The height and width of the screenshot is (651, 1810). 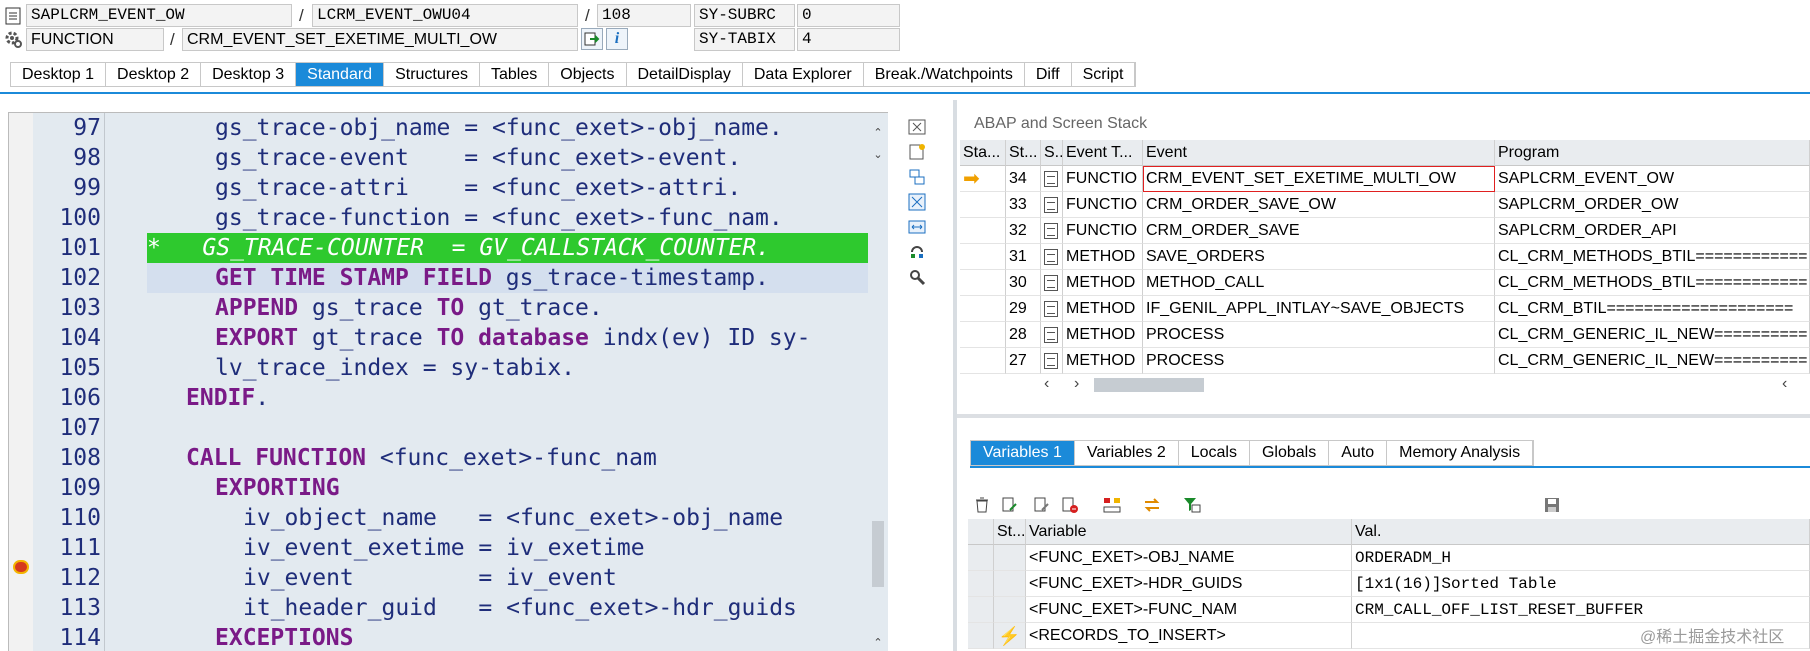 I want to click on code-keyword: TO database, so click(x=512, y=338).